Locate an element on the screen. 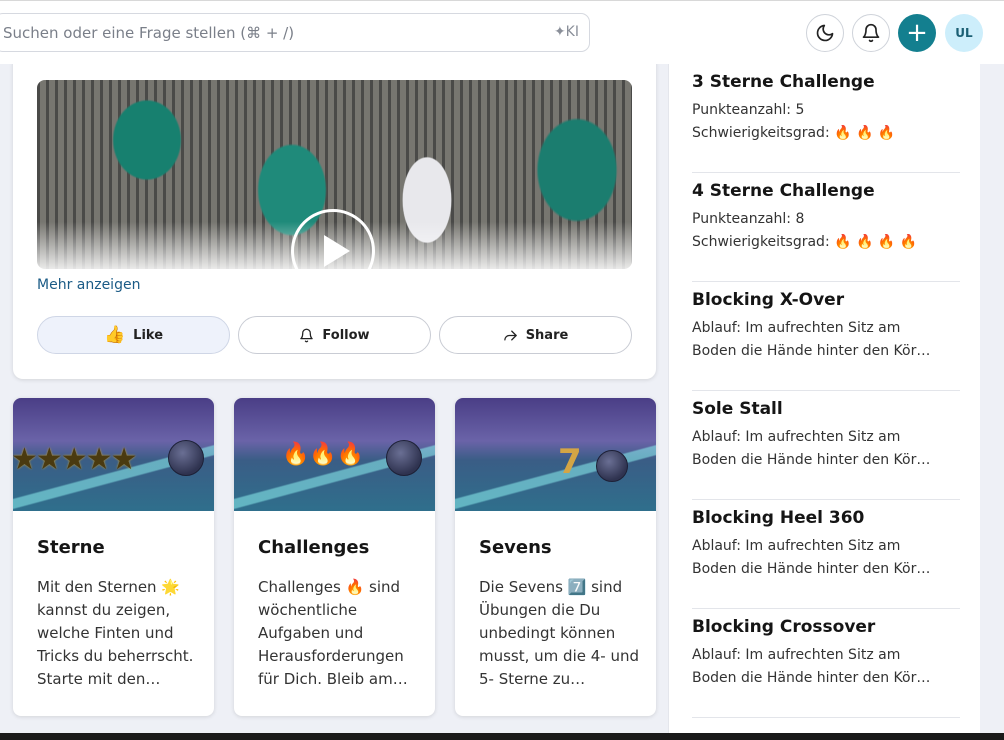  like-label: Like is located at coordinates (148, 335).